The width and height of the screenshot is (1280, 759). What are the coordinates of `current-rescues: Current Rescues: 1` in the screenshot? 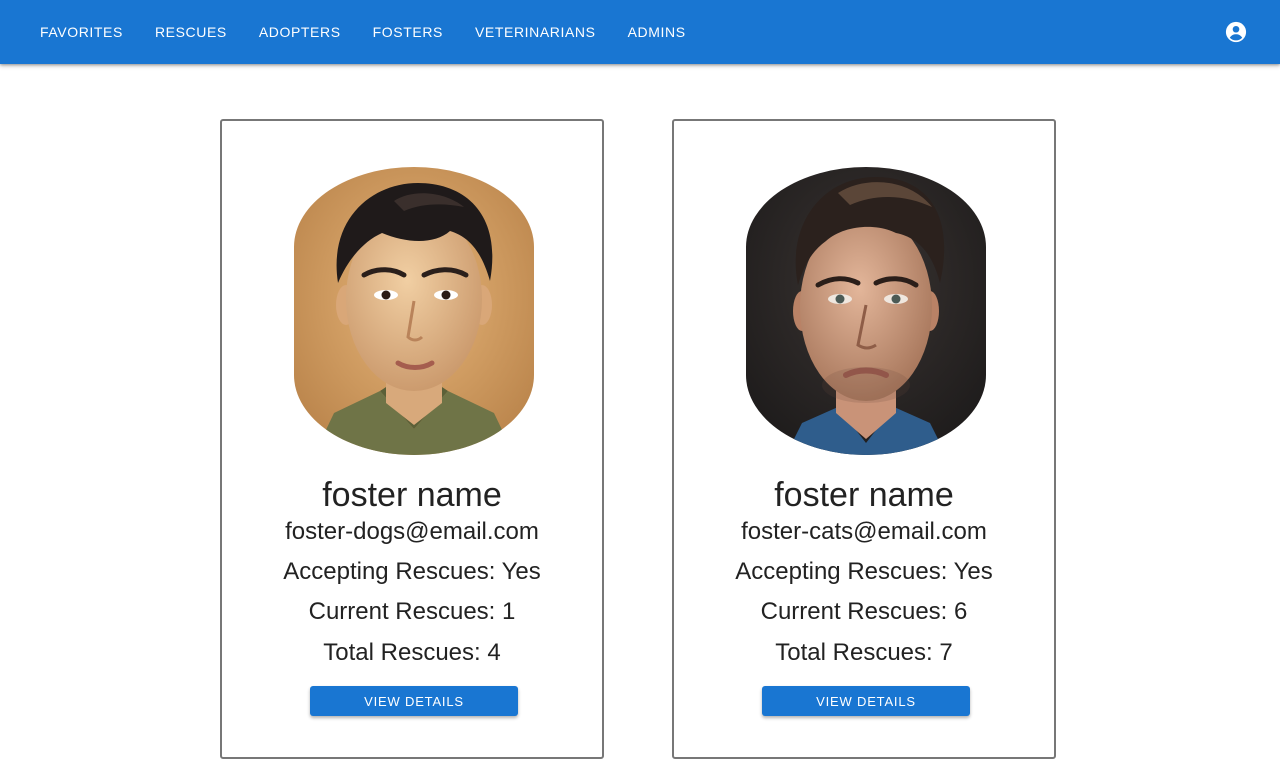 It's located at (412, 611).